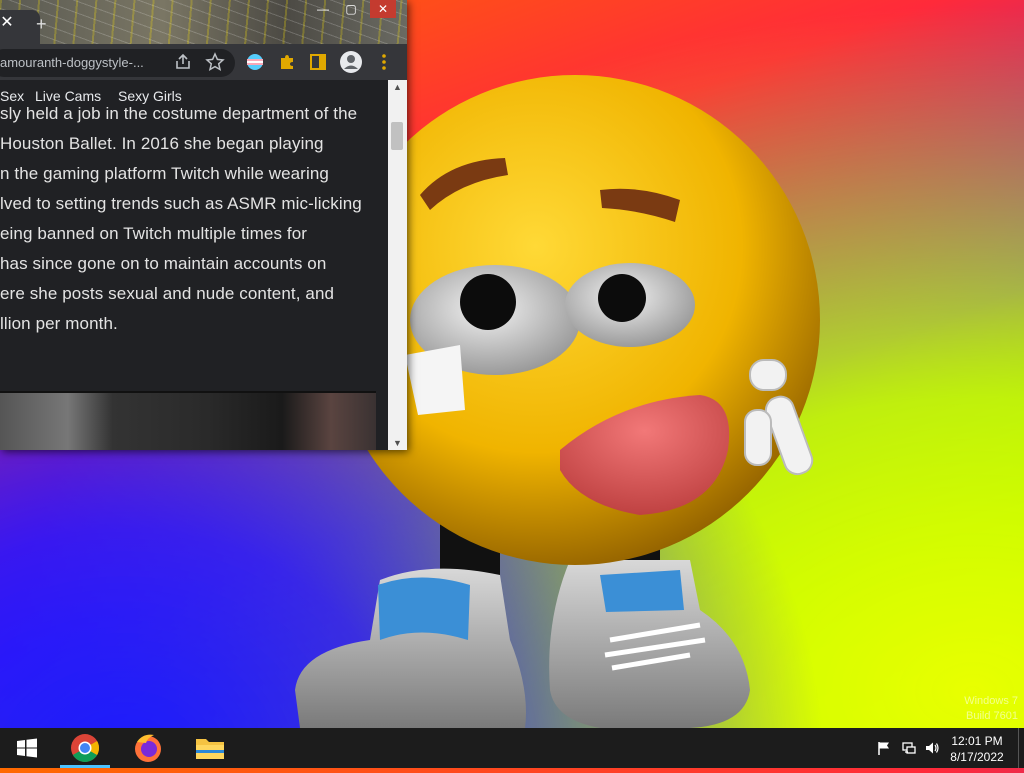 The height and width of the screenshot is (773, 1024). I want to click on network-icon, so click(909, 748).